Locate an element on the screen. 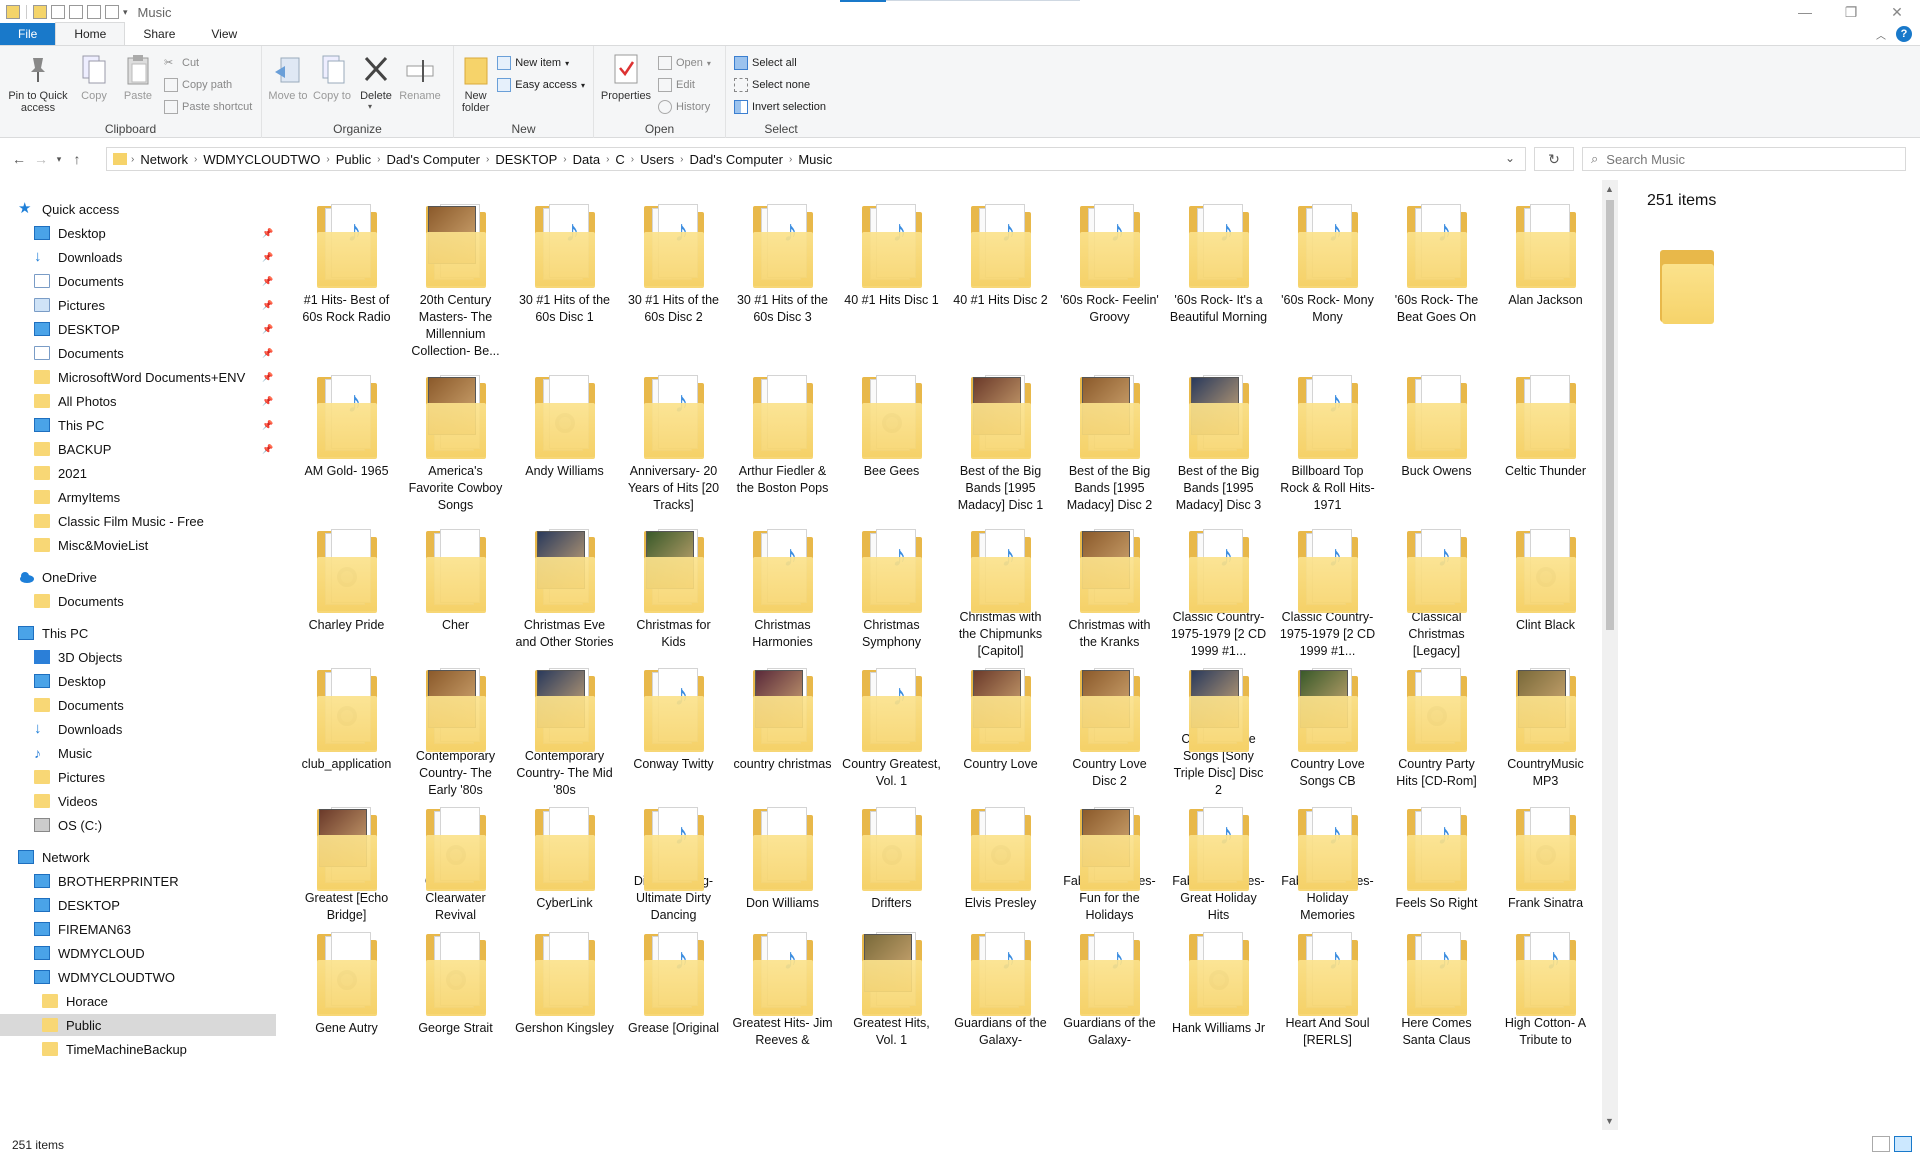  tab-home: Home is located at coordinates (90, 33).